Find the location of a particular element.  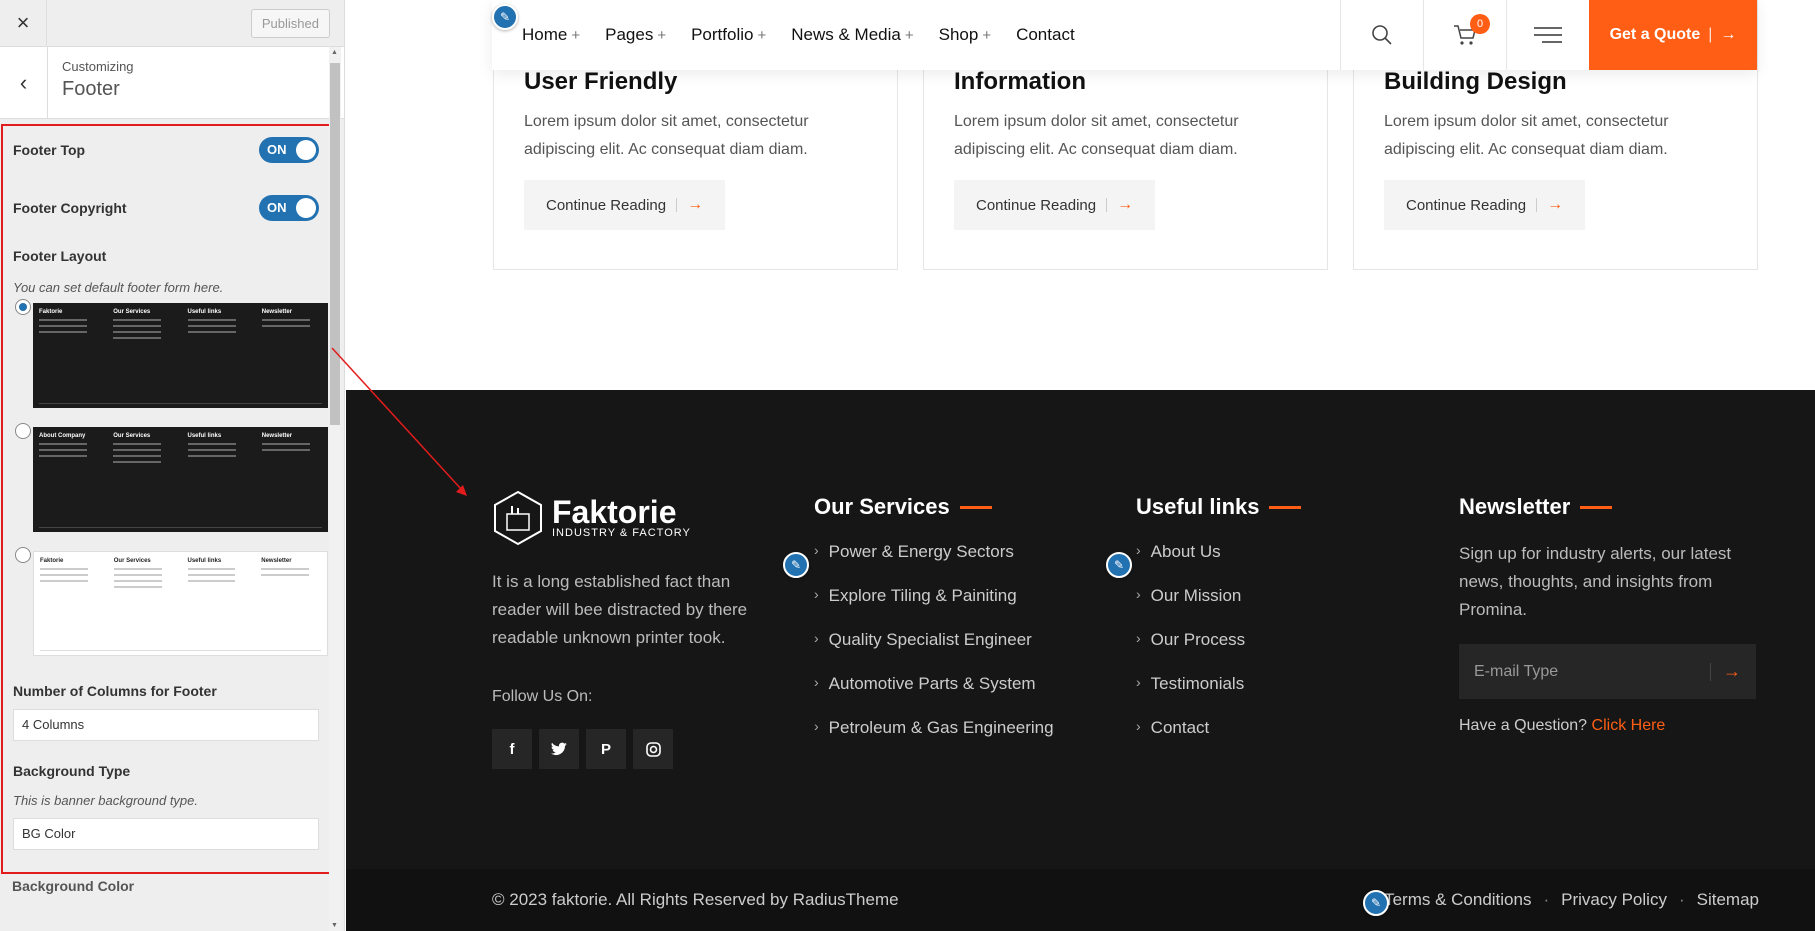

bg-type-select: BG Color is located at coordinates (166, 834).